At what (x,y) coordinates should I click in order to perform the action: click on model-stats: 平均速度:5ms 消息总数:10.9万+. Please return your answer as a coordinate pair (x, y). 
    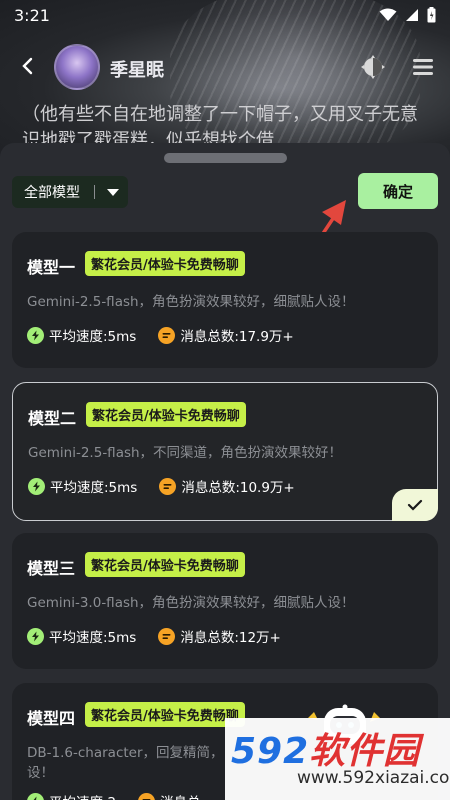
    Looking at the image, I should click on (161, 486).